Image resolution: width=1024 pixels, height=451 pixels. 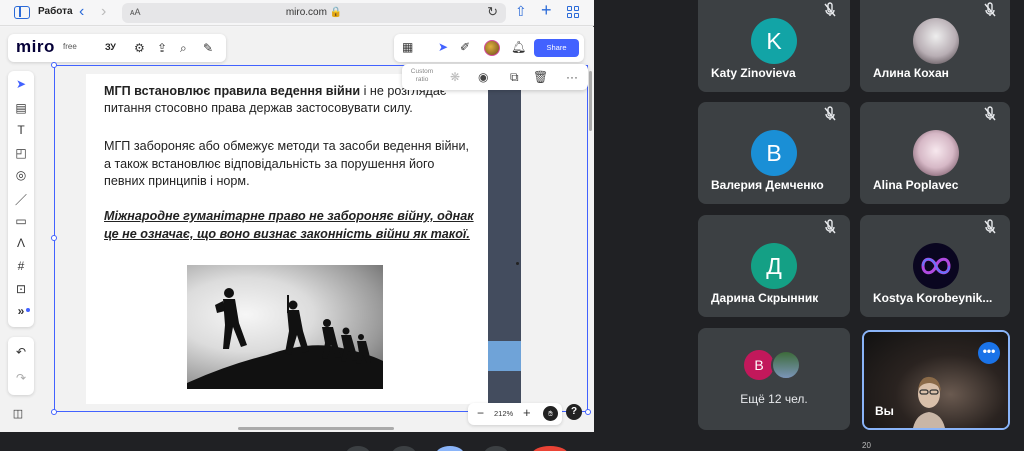 What do you see at coordinates (81, 12) in the screenshot?
I see `back-icon: ‹` at bounding box center [81, 12].